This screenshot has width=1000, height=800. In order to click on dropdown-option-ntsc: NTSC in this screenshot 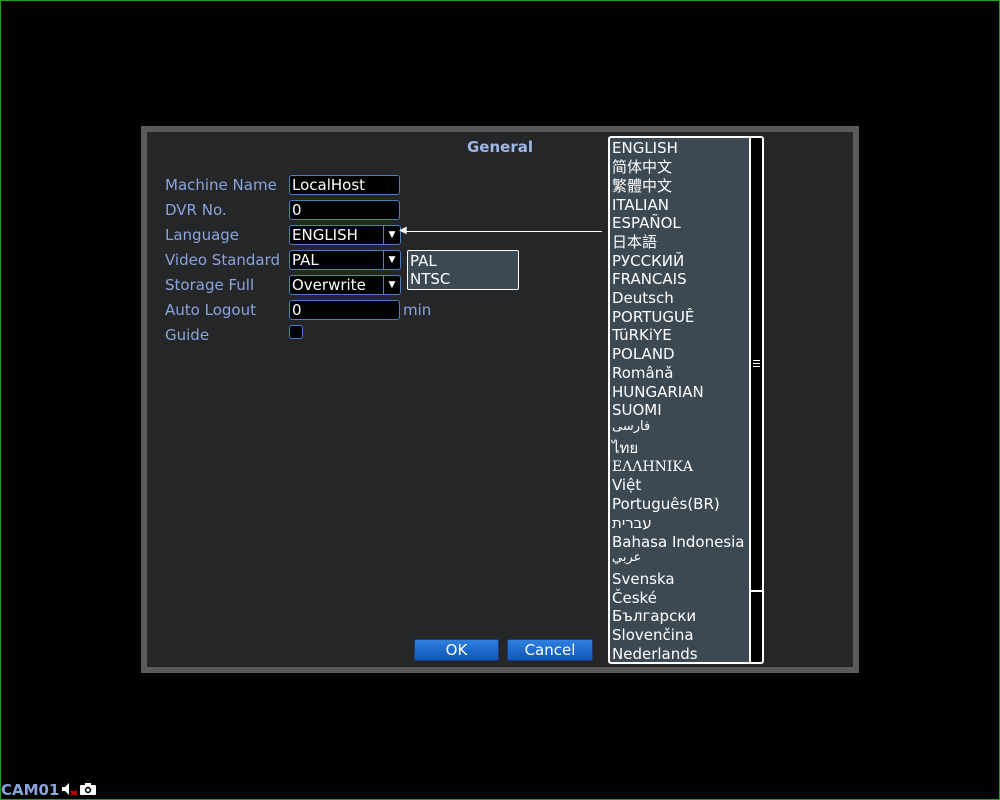, I will do `click(430, 279)`.